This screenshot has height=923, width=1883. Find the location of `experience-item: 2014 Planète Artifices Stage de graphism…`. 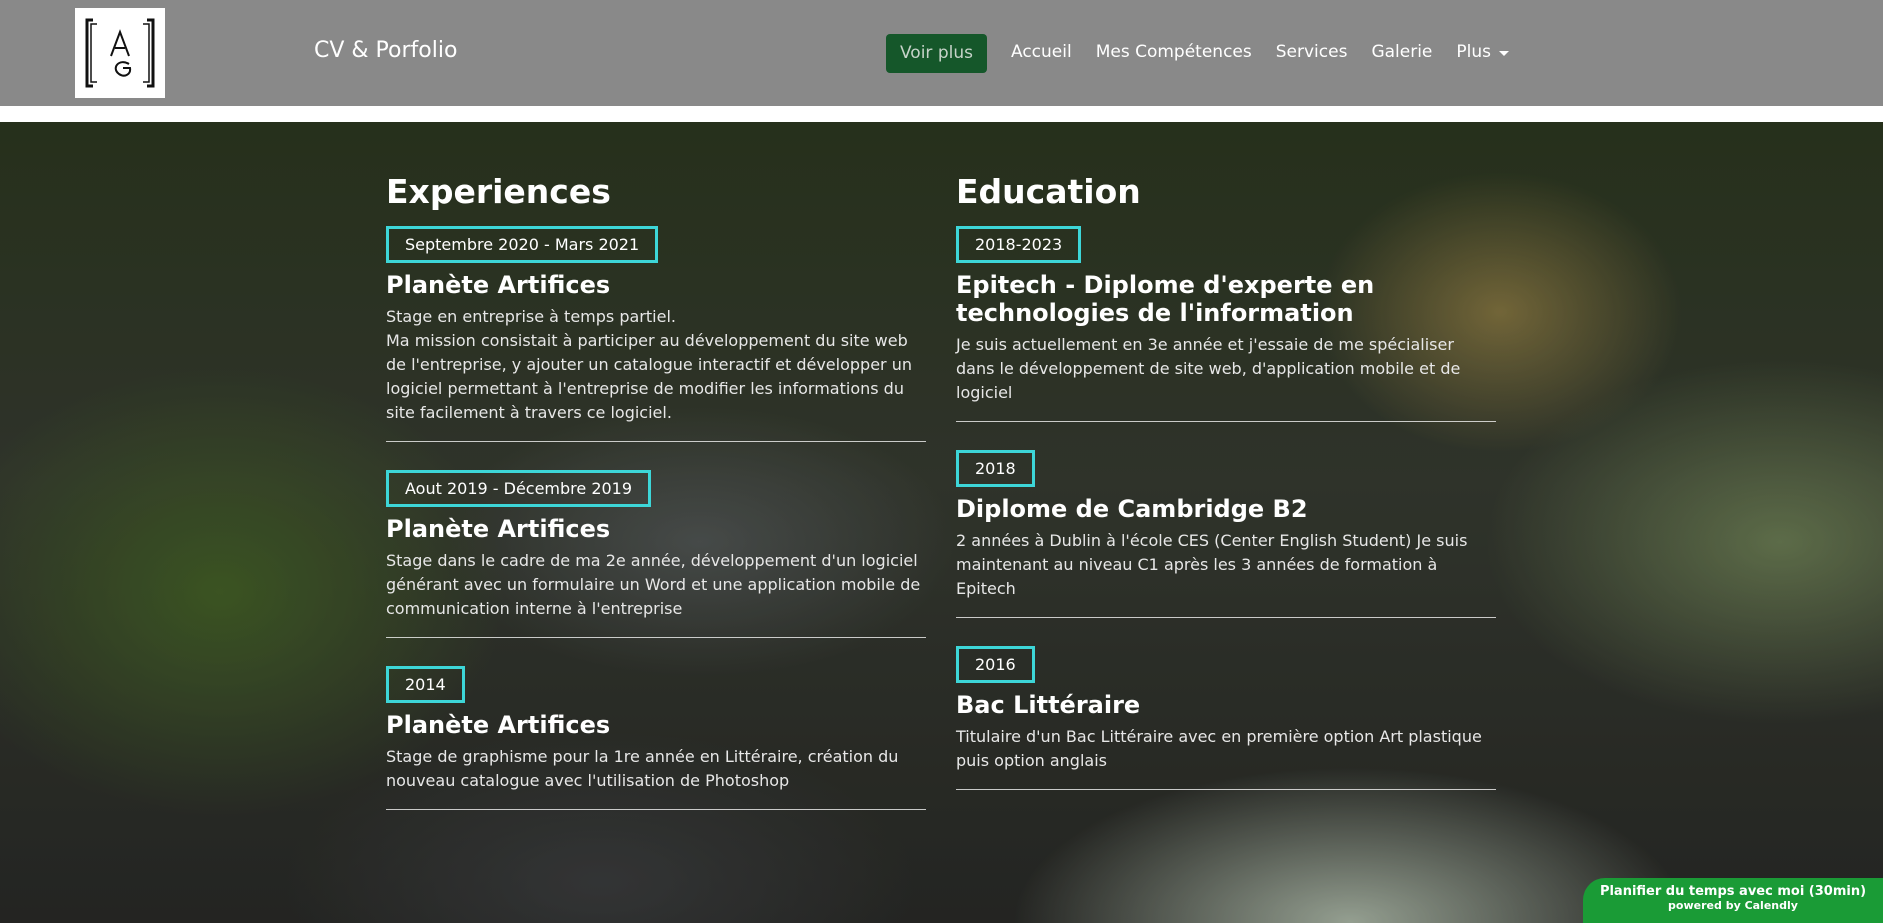

experience-item: 2014 Planète Artifices Stage de graphism… is located at coordinates (656, 738).